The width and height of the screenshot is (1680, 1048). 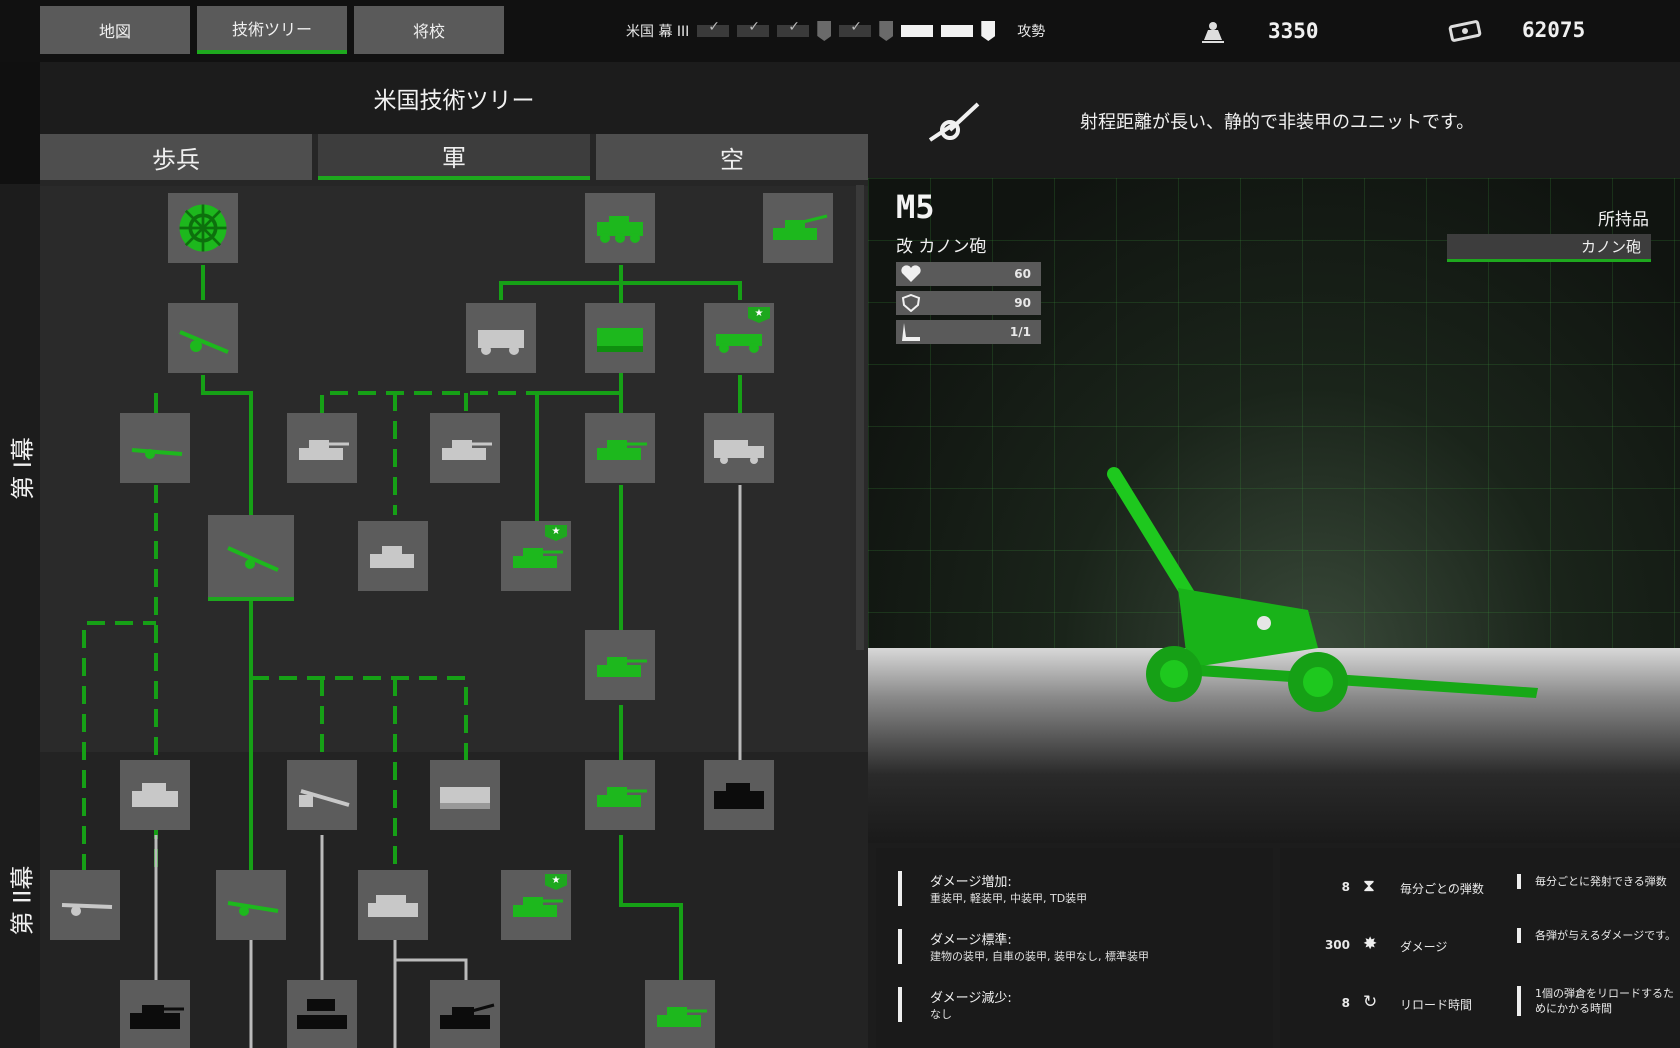 I want to click on tech-node-officer-upgrade, so click(x=203, y=228).